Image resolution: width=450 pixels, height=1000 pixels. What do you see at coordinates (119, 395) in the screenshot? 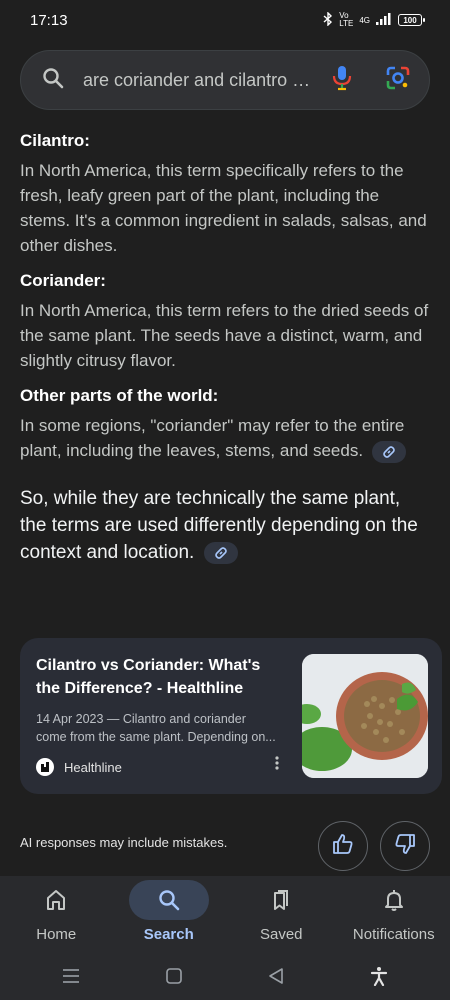
I see `section-heading: Other parts of the world:` at bounding box center [119, 395].